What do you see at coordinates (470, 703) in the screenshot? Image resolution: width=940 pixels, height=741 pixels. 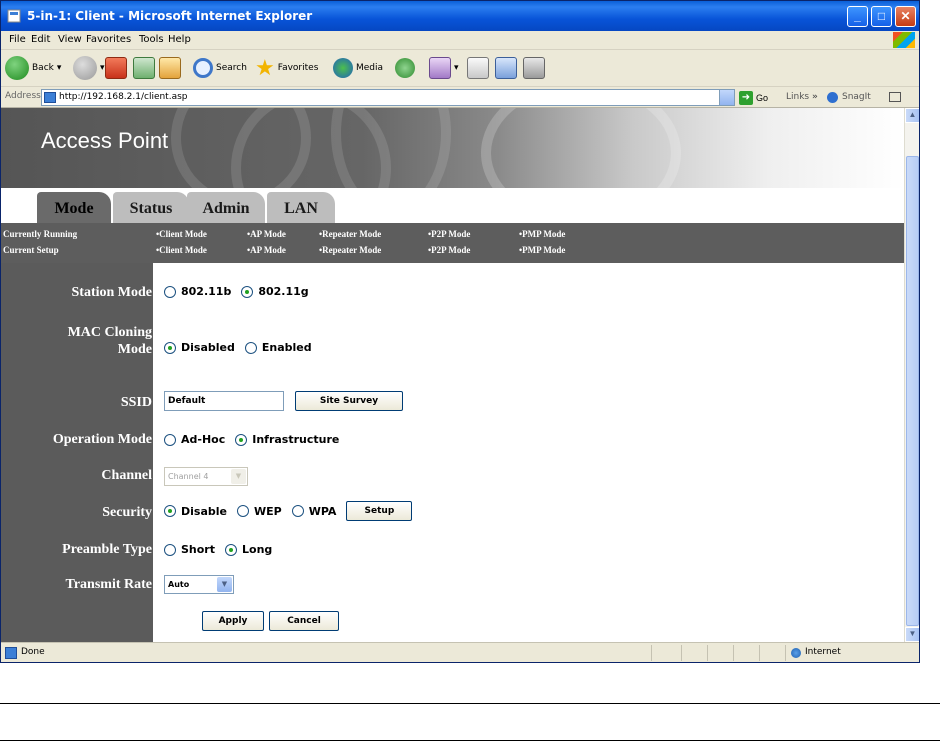 I see `divider-line-top` at bounding box center [470, 703].